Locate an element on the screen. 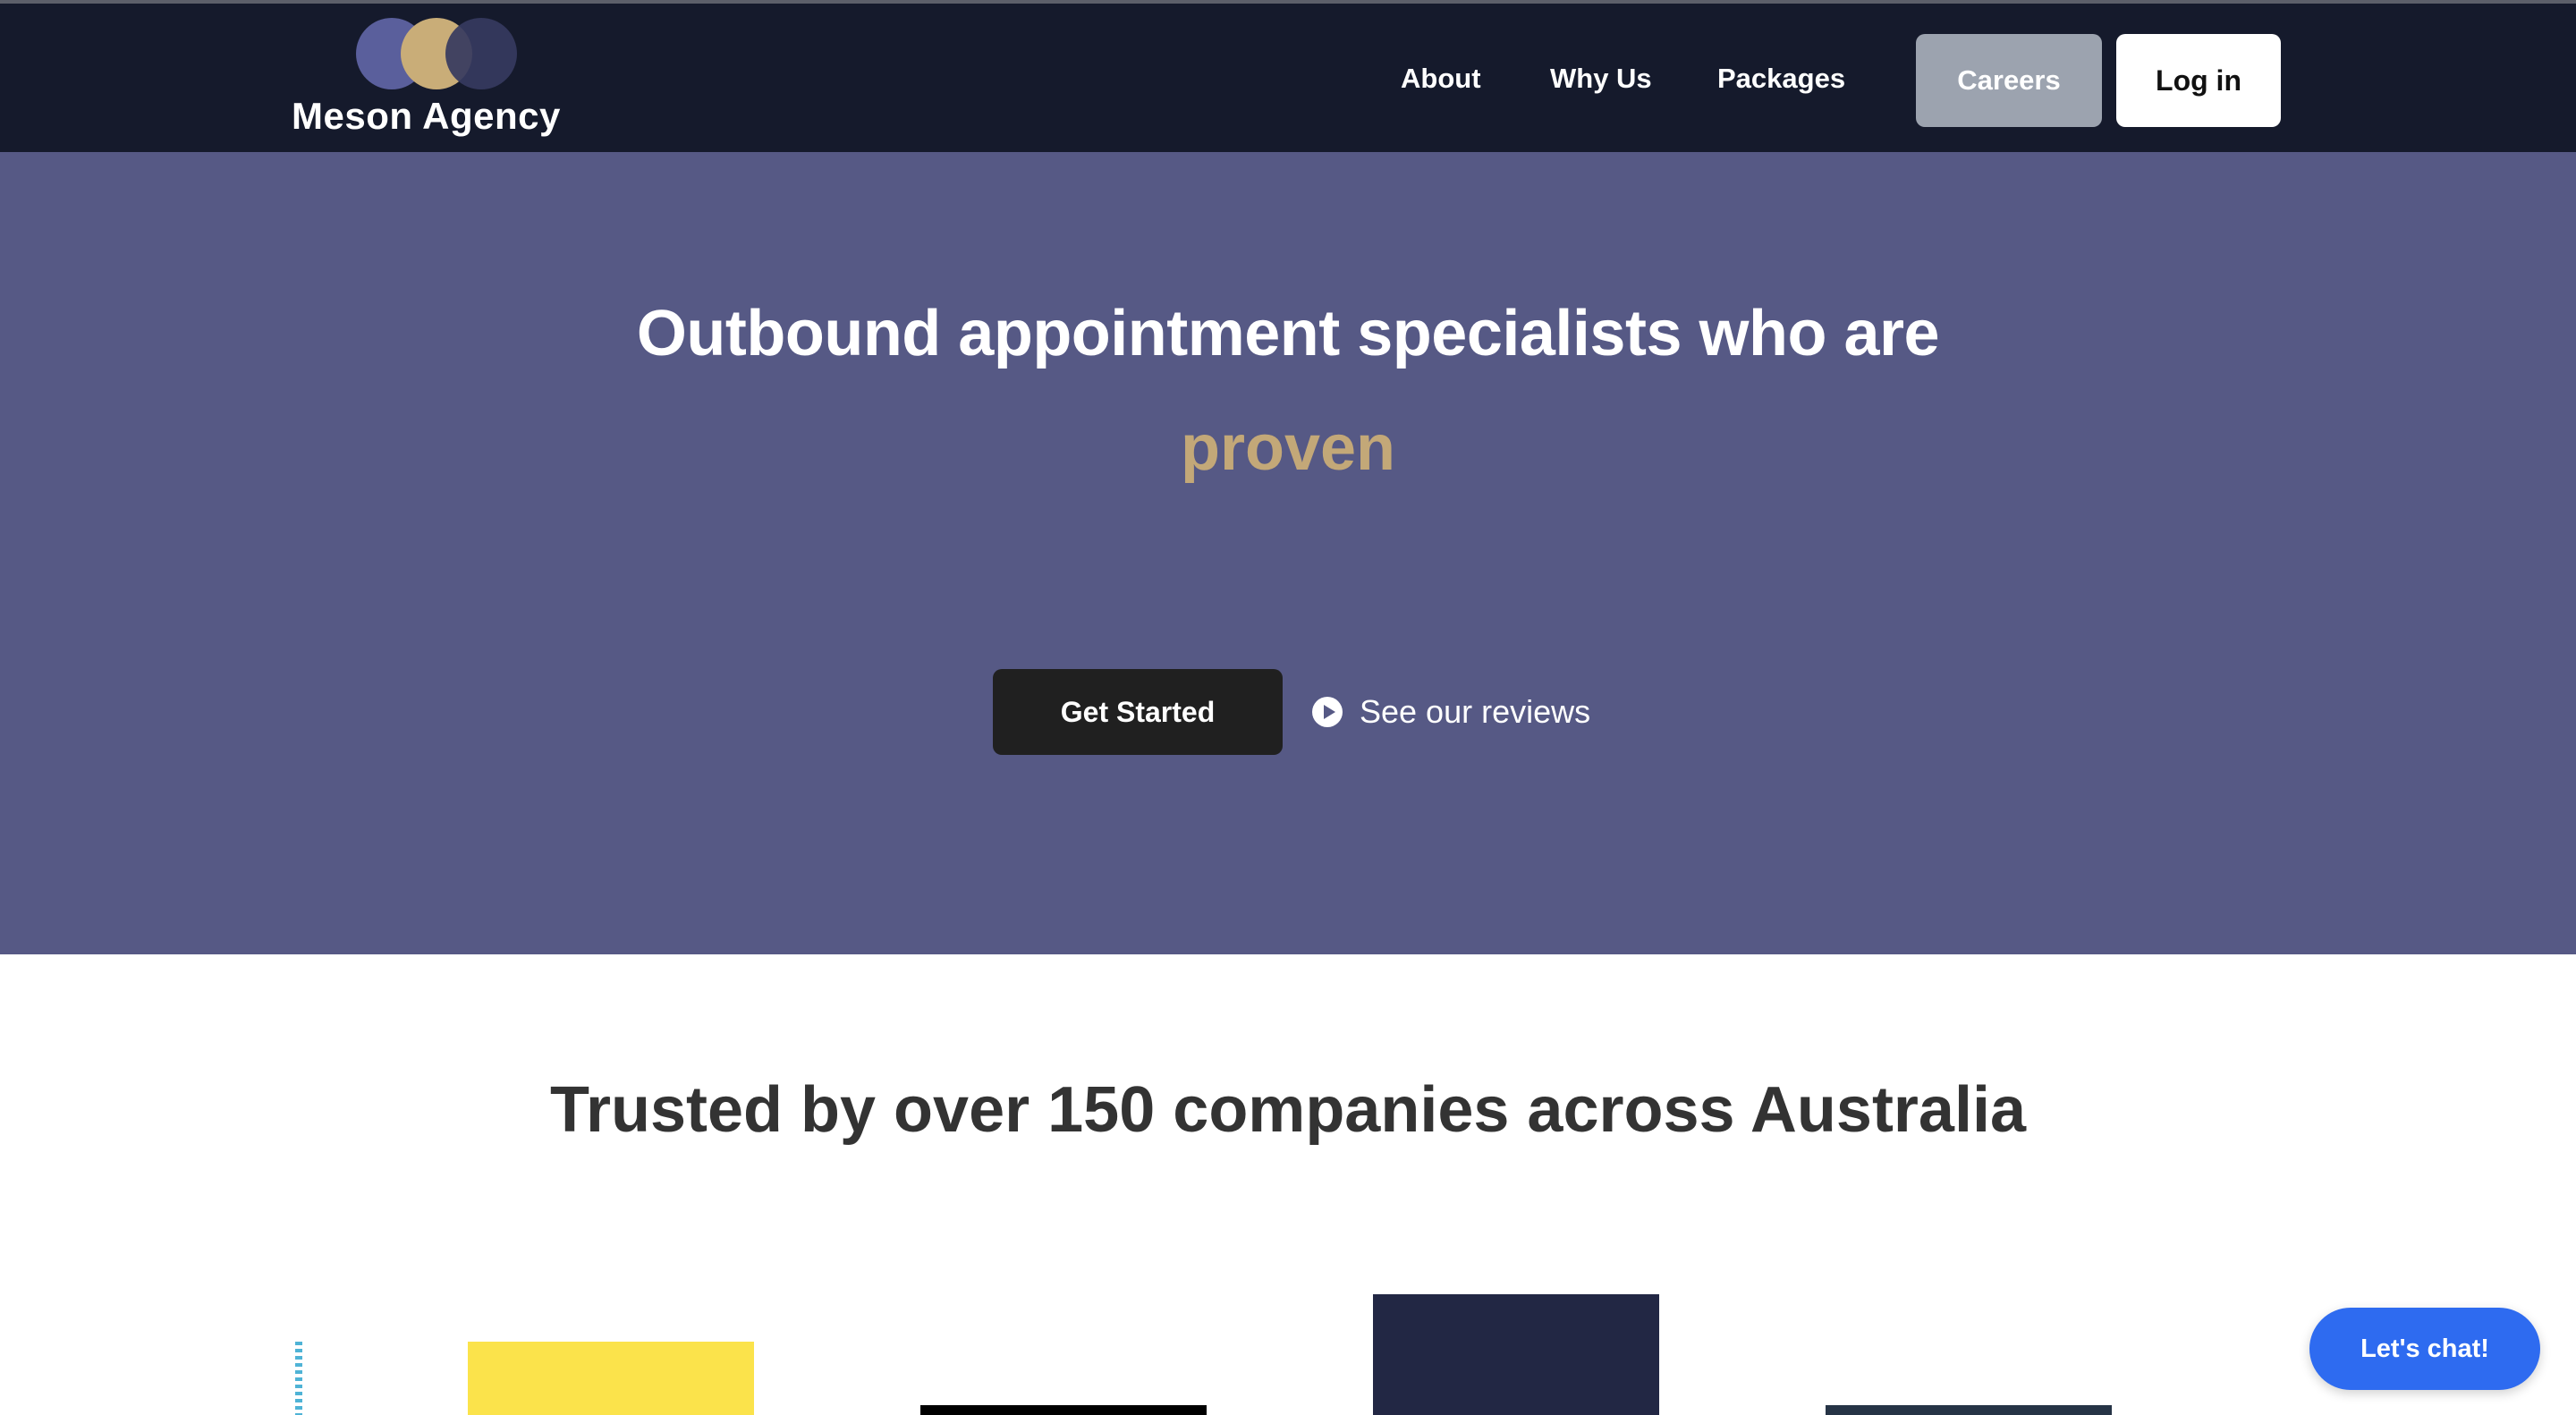 The image size is (2576, 1415). client-logo-yellow is located at coordinates (611, 1379).